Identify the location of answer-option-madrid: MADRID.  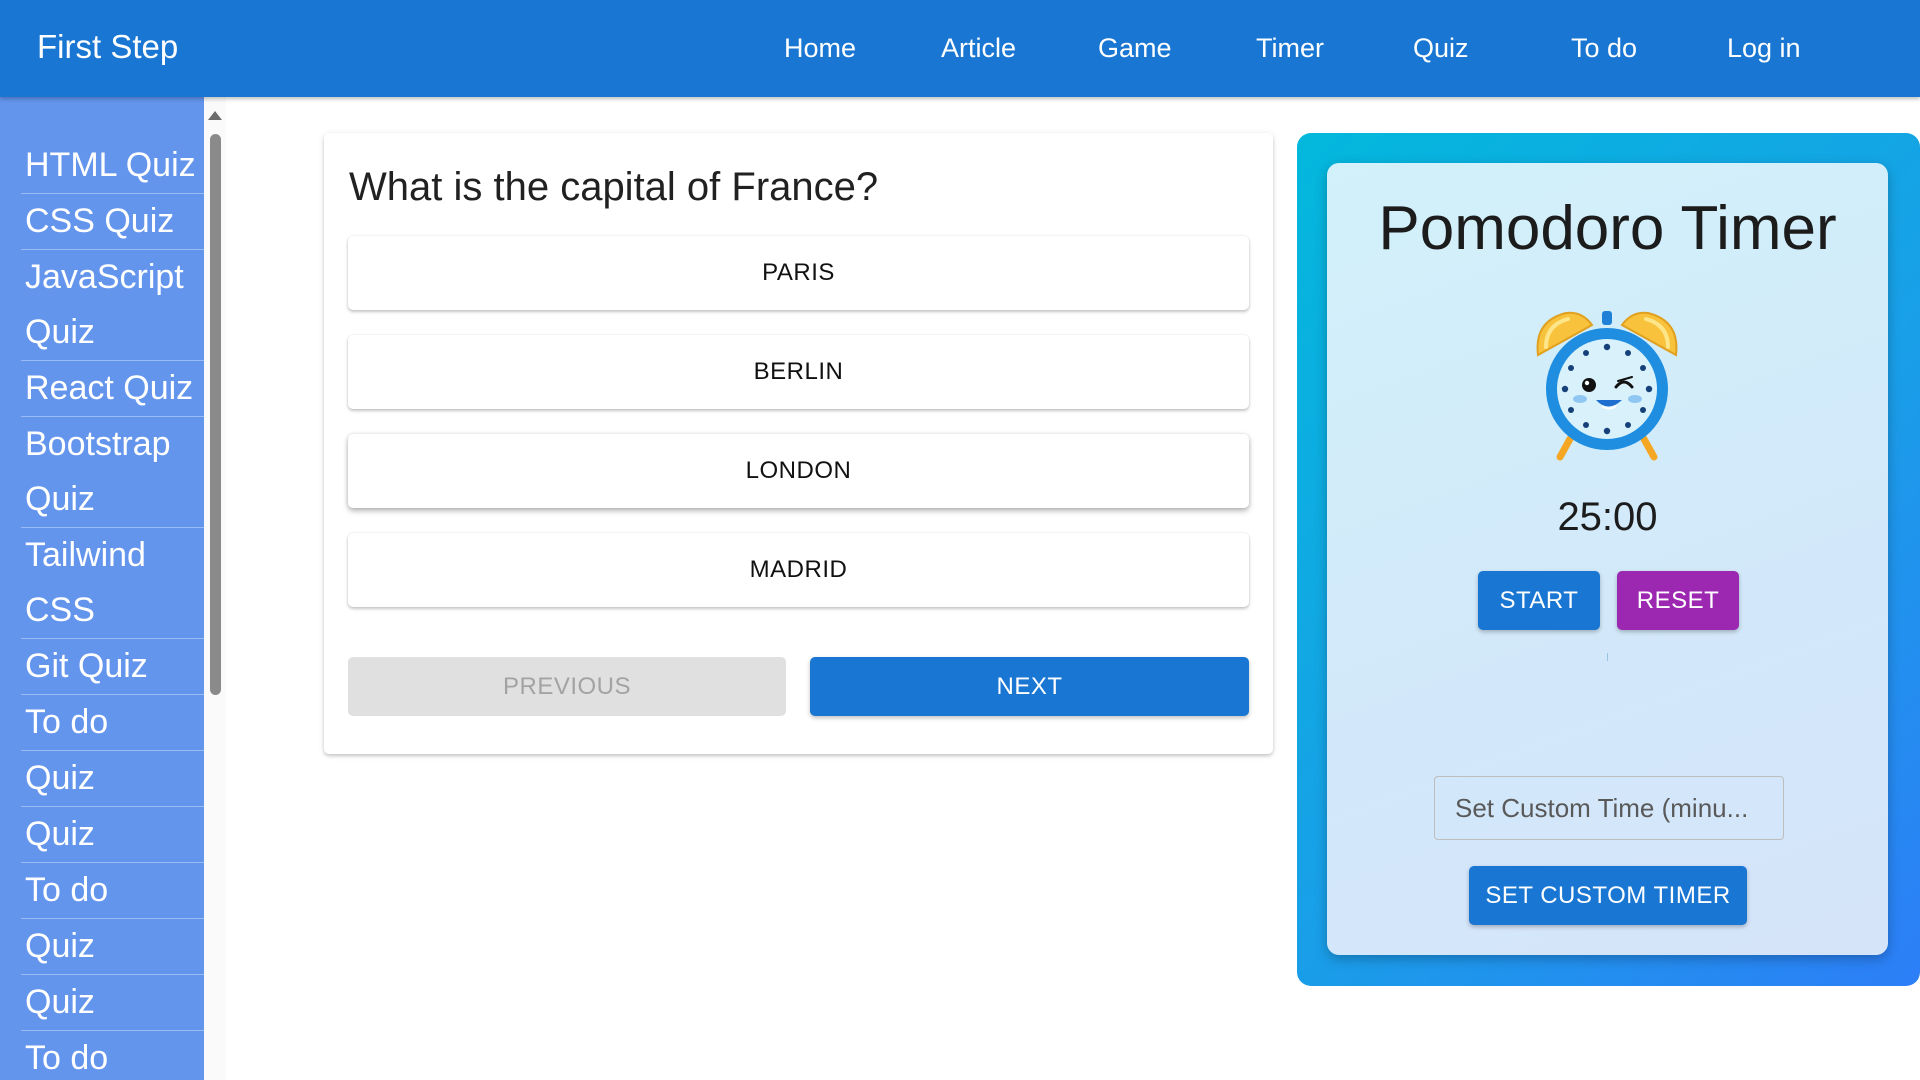
(798, 570).